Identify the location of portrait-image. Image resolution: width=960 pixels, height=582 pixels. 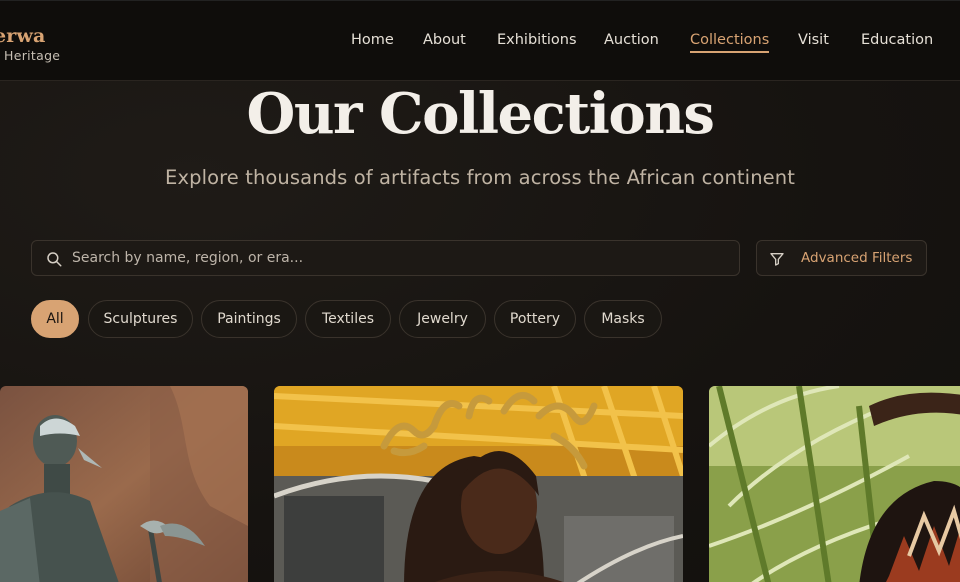
(478, 484).